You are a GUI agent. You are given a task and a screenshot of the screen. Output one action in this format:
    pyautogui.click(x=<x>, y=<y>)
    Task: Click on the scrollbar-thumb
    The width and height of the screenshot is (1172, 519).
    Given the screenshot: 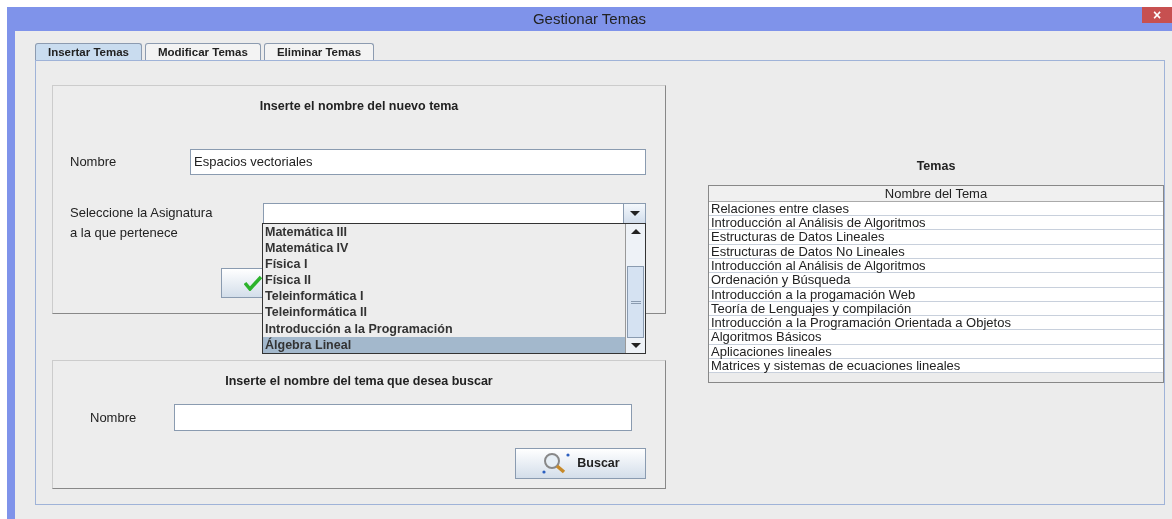 What is the action you would take?
    pyautogui.click(x=635, y=302)
    